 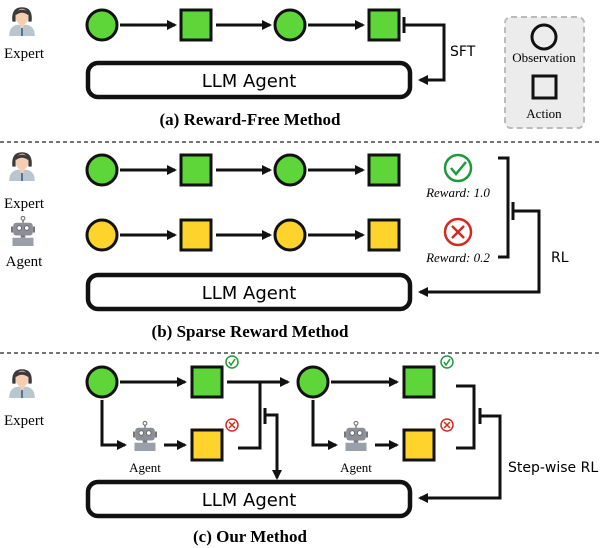 What do you see at coordinates (457, 257) in the screenshot?
I see `agent-reward: Reward: 0.2` at bounding box center [457, 257].